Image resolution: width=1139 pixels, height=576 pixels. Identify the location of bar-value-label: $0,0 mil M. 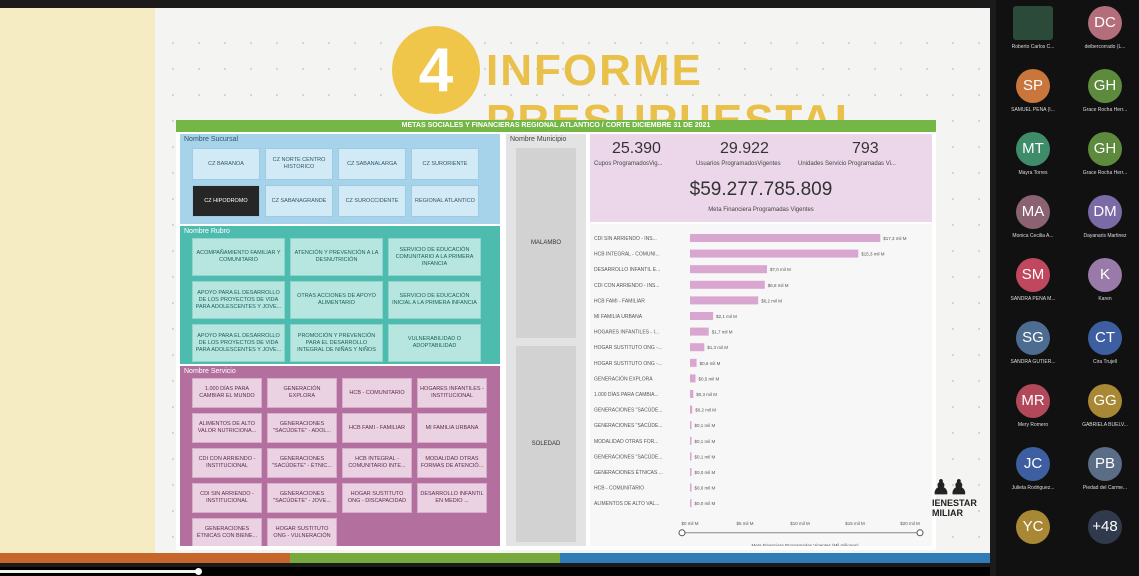
(705, 503).